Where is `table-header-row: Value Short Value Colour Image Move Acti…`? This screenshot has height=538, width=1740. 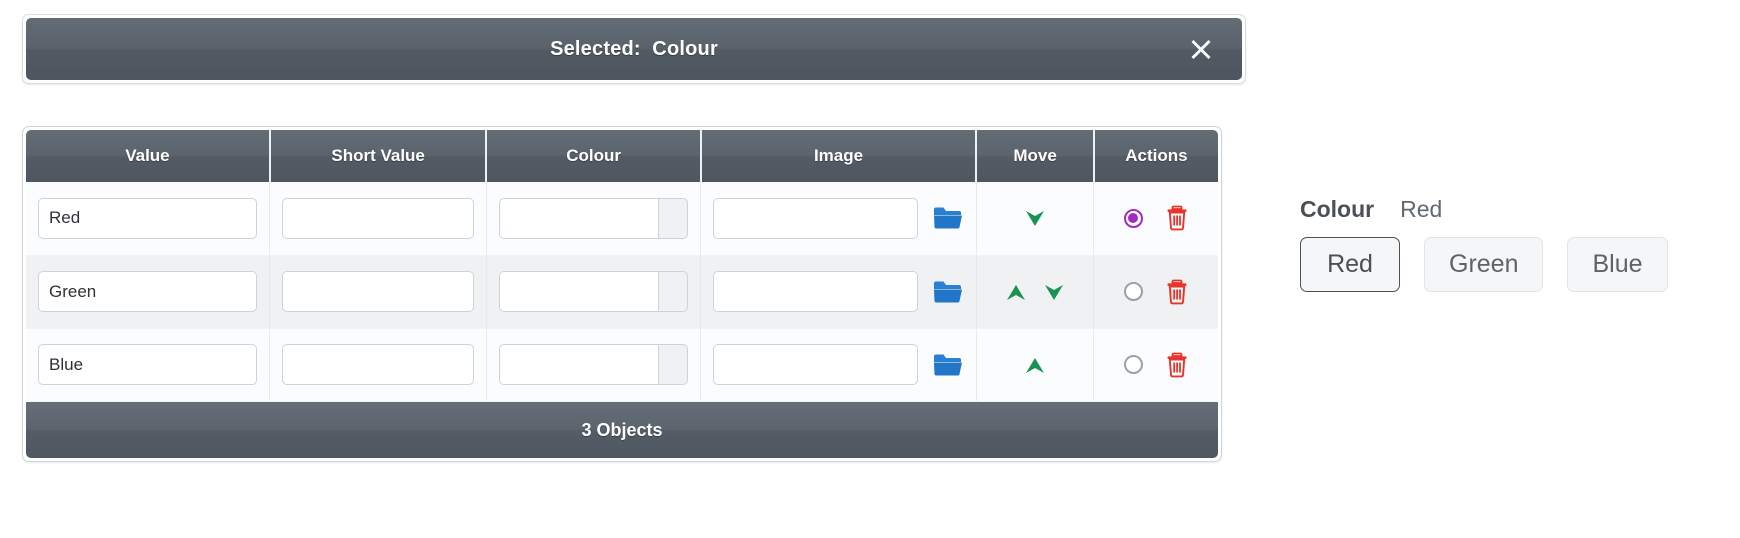
table-header-row: Value Short Value Colour Image Move Acti… is located at coordinates (622, 156).